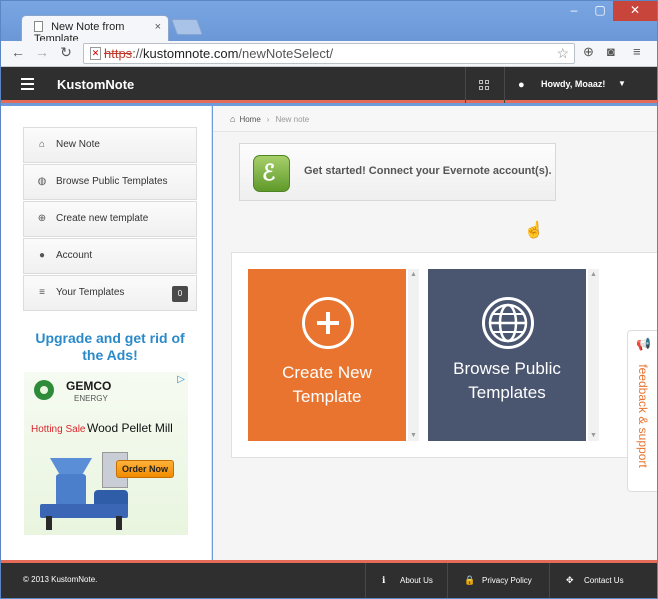 This screenshot has width=658, height=599. Describe the element at coordinates (271, 173) in the screenshot. I see `evernote-logo-icon: ℰ` at that location.